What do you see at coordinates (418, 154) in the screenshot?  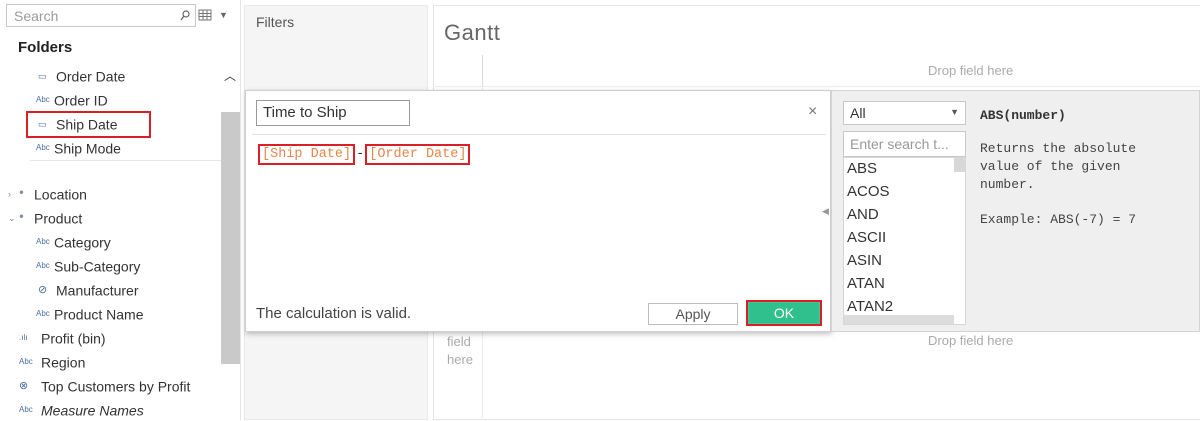 I see `field-token-order-date: [Order Date]` at bounding box center [418, 154].